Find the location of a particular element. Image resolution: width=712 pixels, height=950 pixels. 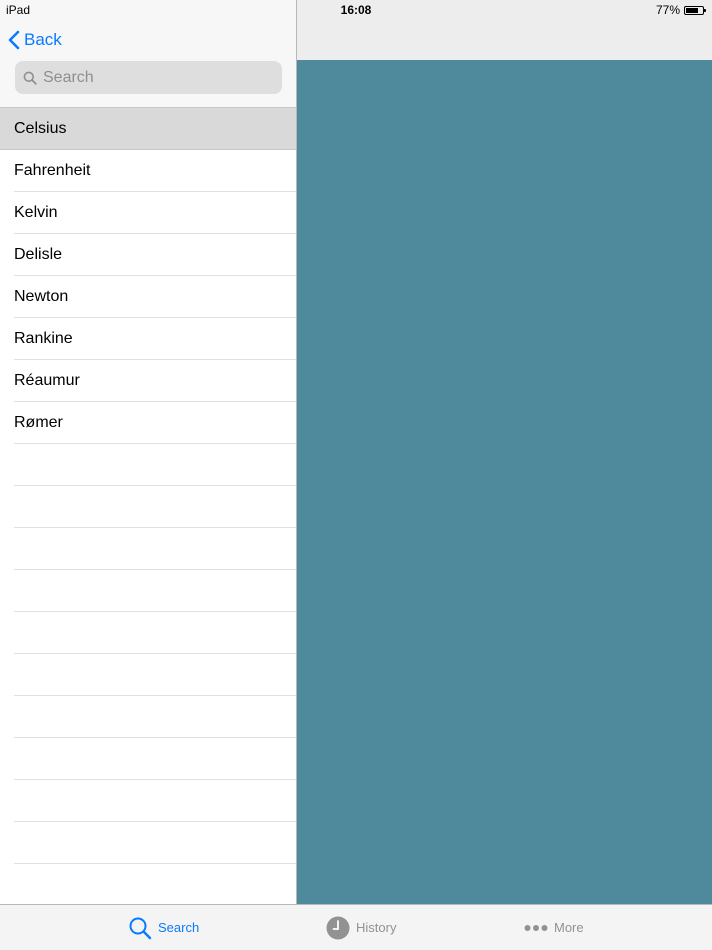

back-button: Back is located at coordinates (35, 40).